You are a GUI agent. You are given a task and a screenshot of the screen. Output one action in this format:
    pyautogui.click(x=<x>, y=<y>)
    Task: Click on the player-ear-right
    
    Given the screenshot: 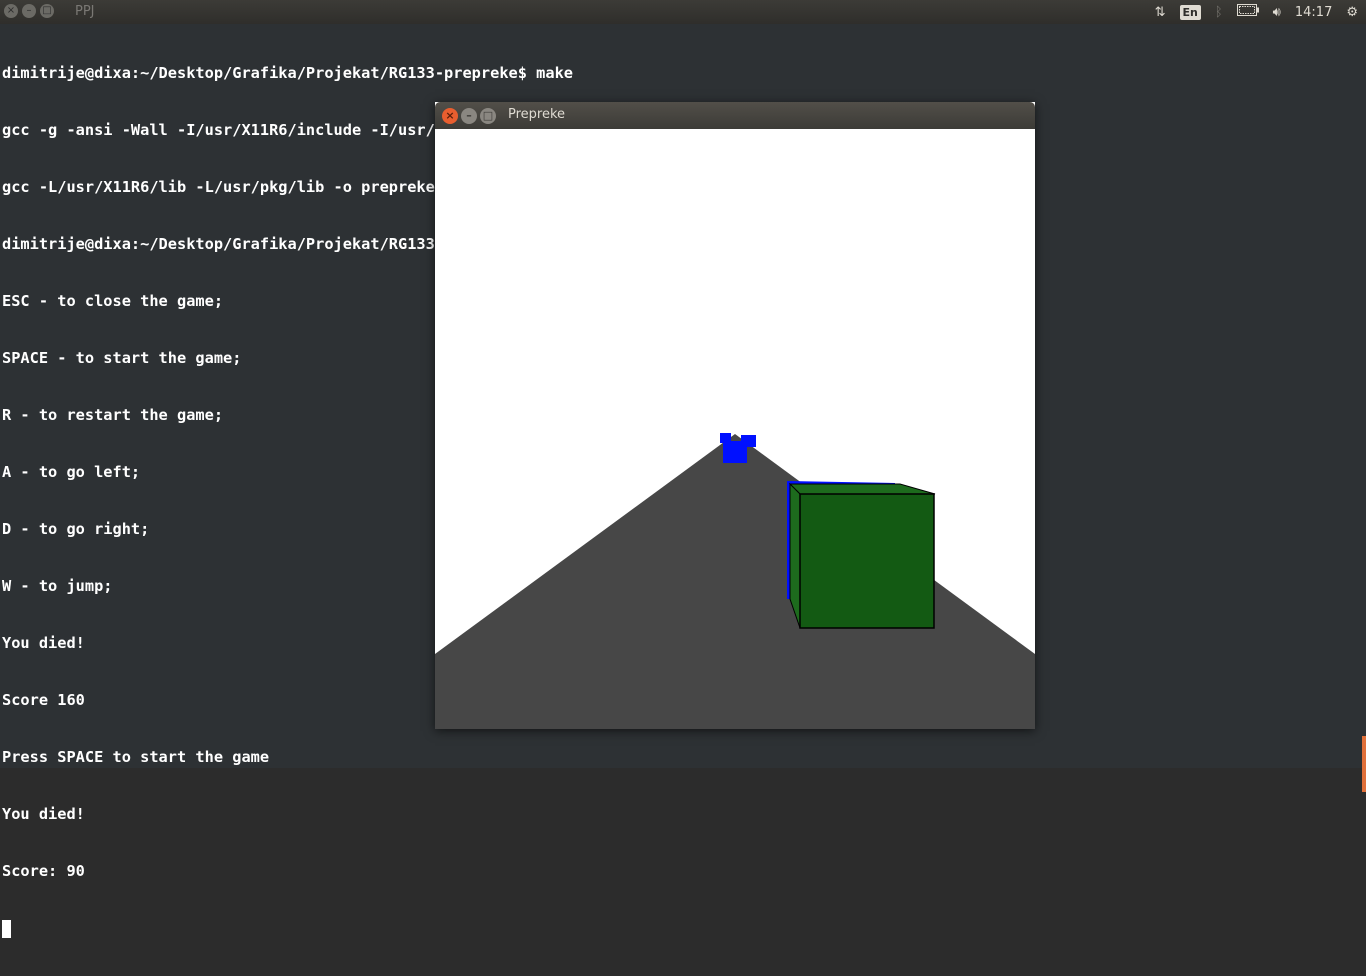 What is the action you would take?
    pyautogui.click(x=748, y=441)
    